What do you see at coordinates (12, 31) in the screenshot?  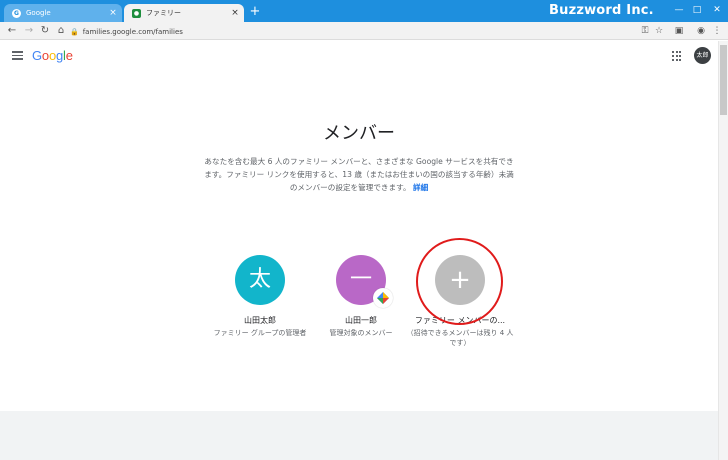 I see `back-arrow-icon: ←` at bounding box center [12, 31].